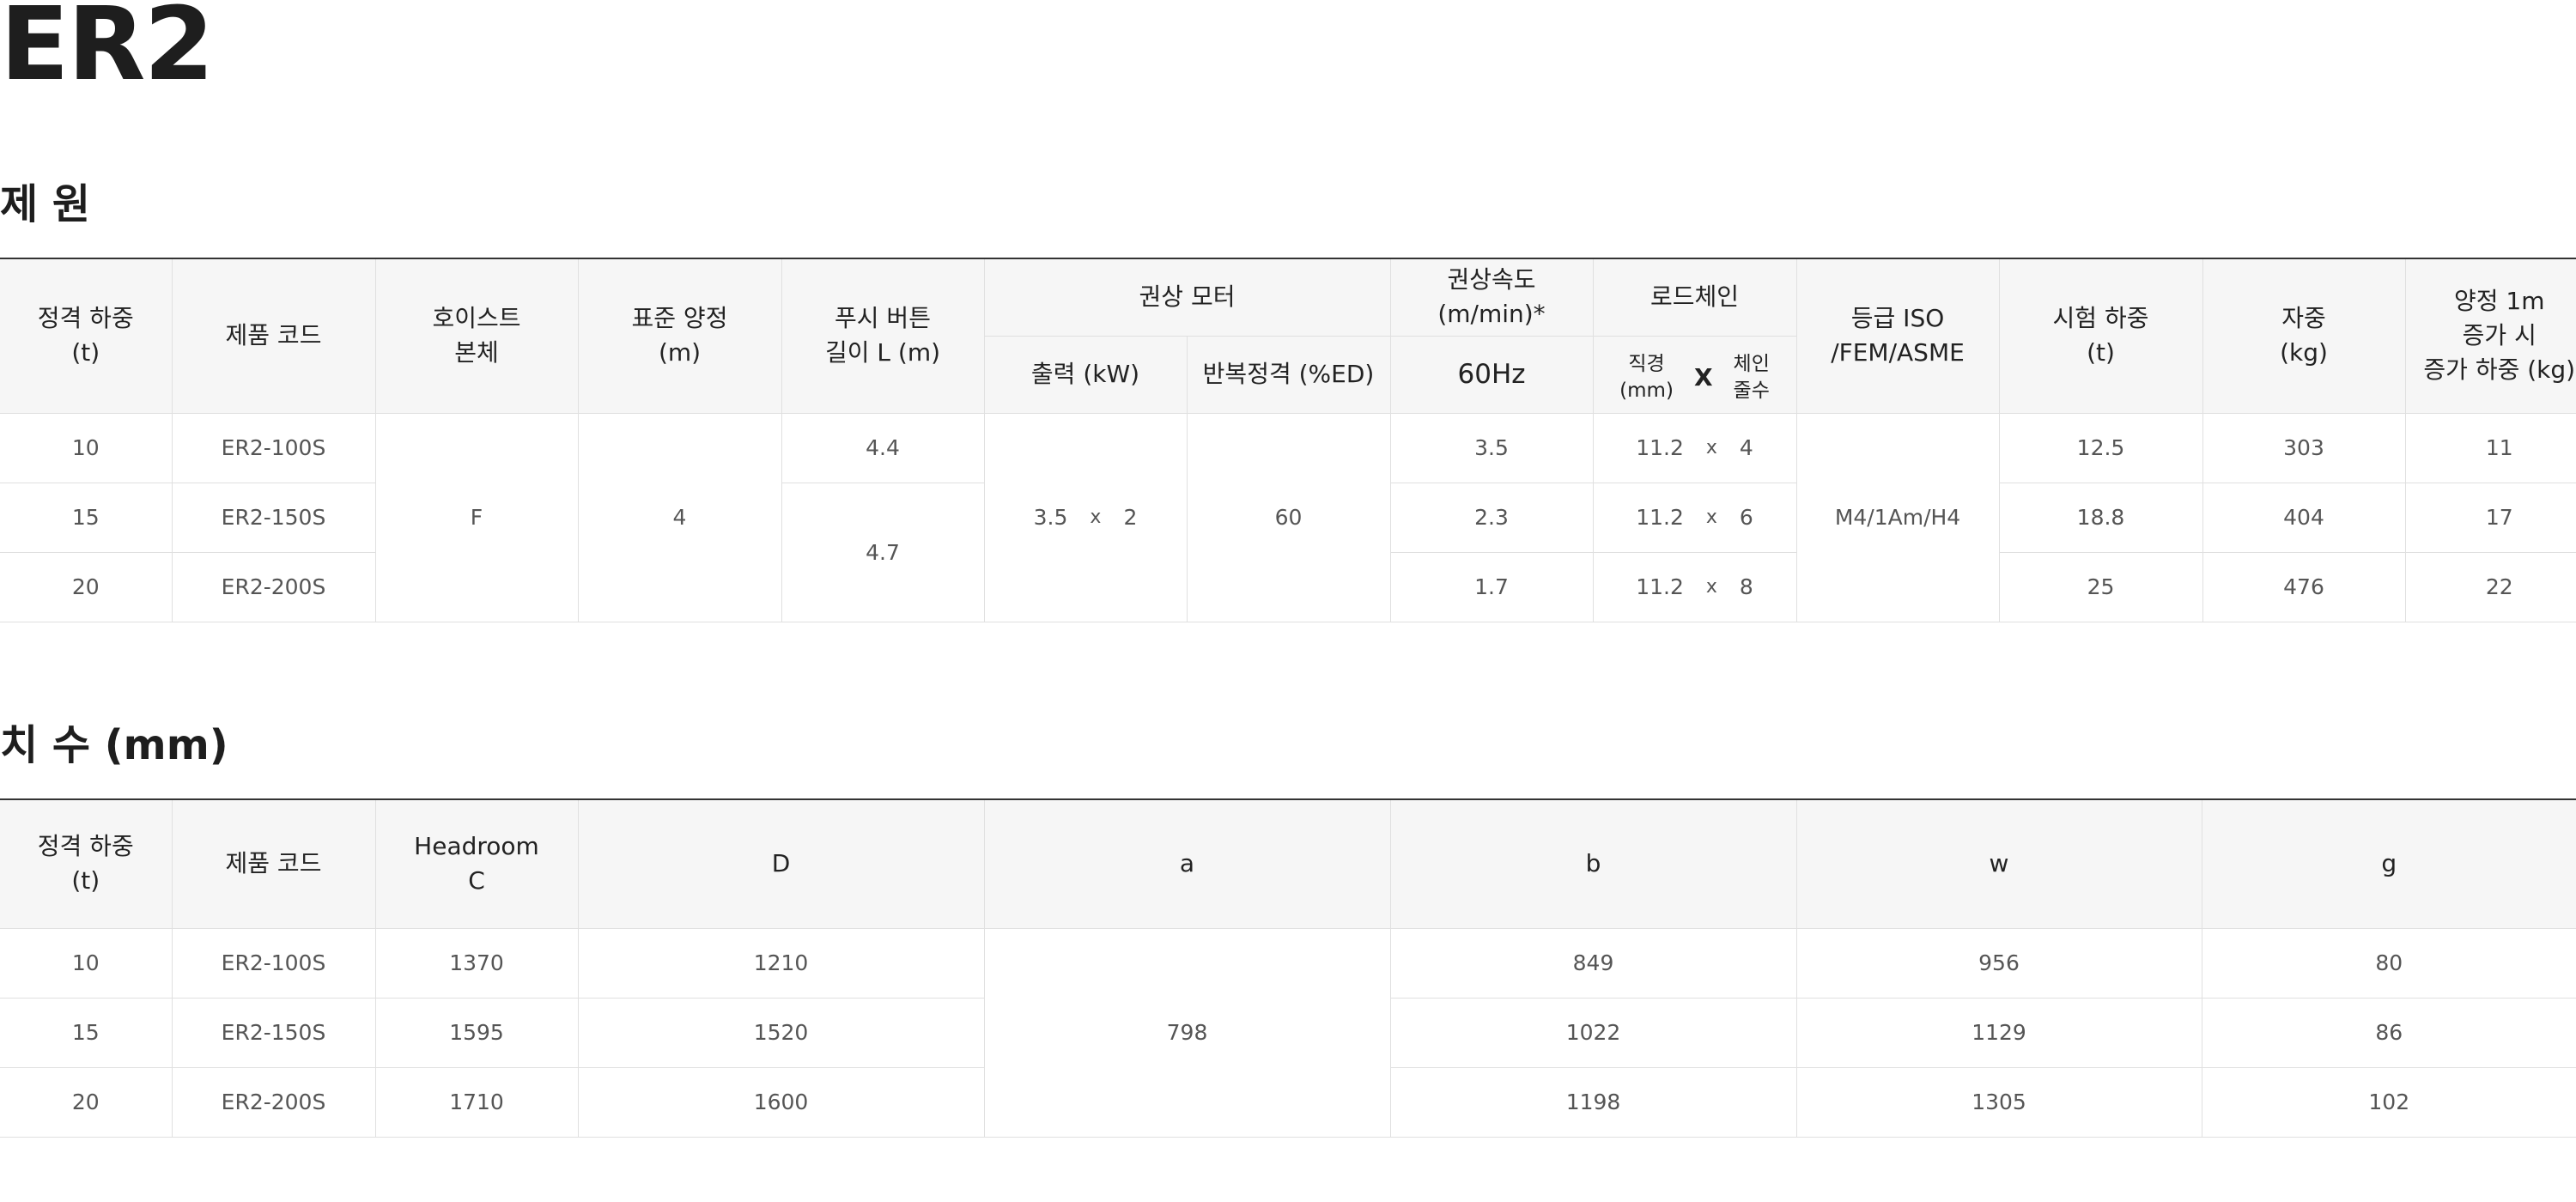 The height and width of the screenshot is (1202, 2576). I want to click on header-chain-spec: 직경 (mm) X 체인 줄수, so click(1694, 374).